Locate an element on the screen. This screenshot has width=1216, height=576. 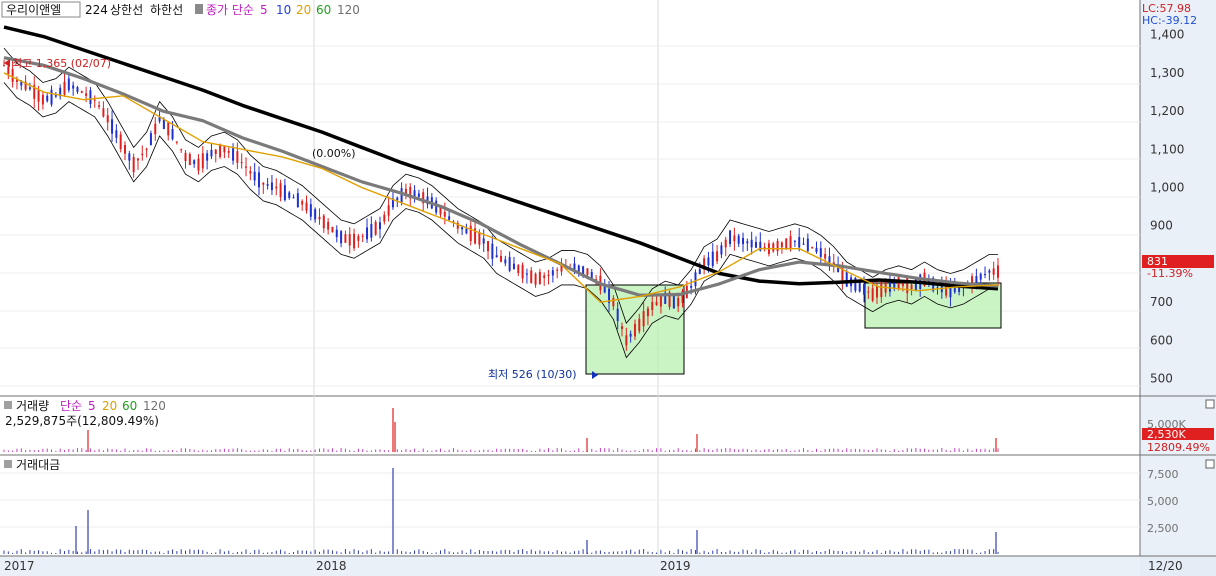
volume-ma-label: 단순 is located at coordinates (71, 406).